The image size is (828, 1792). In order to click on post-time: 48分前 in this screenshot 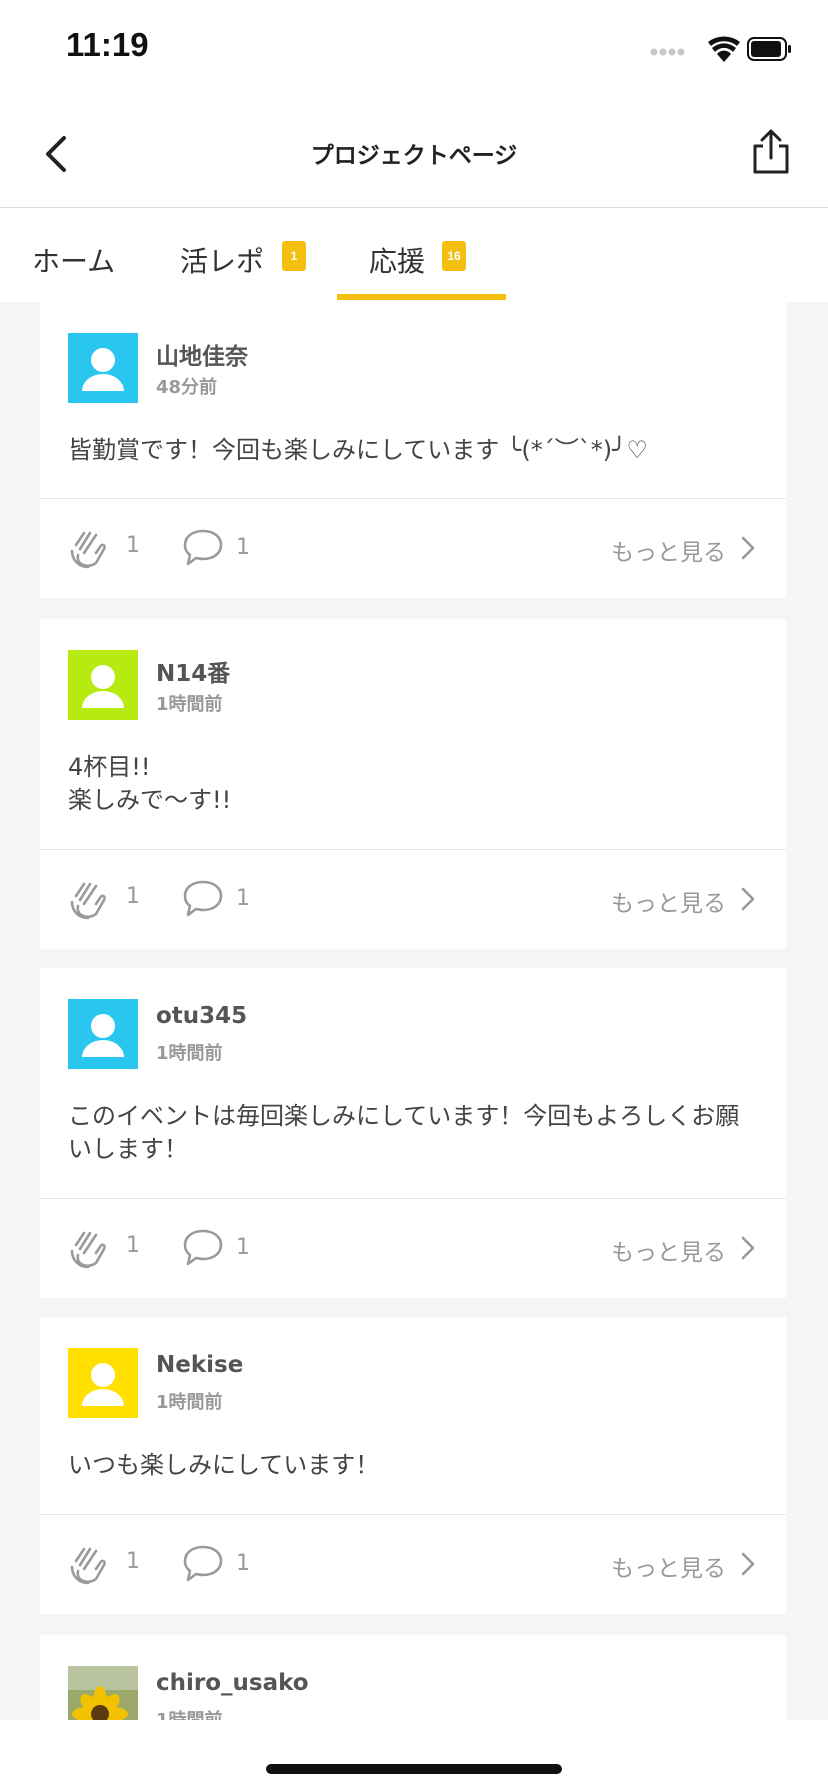, I will do `click(187, 387)`.